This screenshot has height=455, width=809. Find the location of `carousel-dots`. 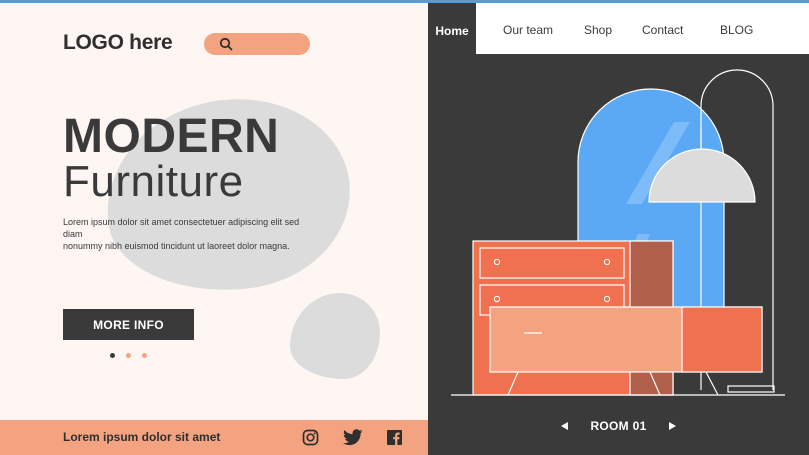

carousel-dots is located at coordinates (128, 355).